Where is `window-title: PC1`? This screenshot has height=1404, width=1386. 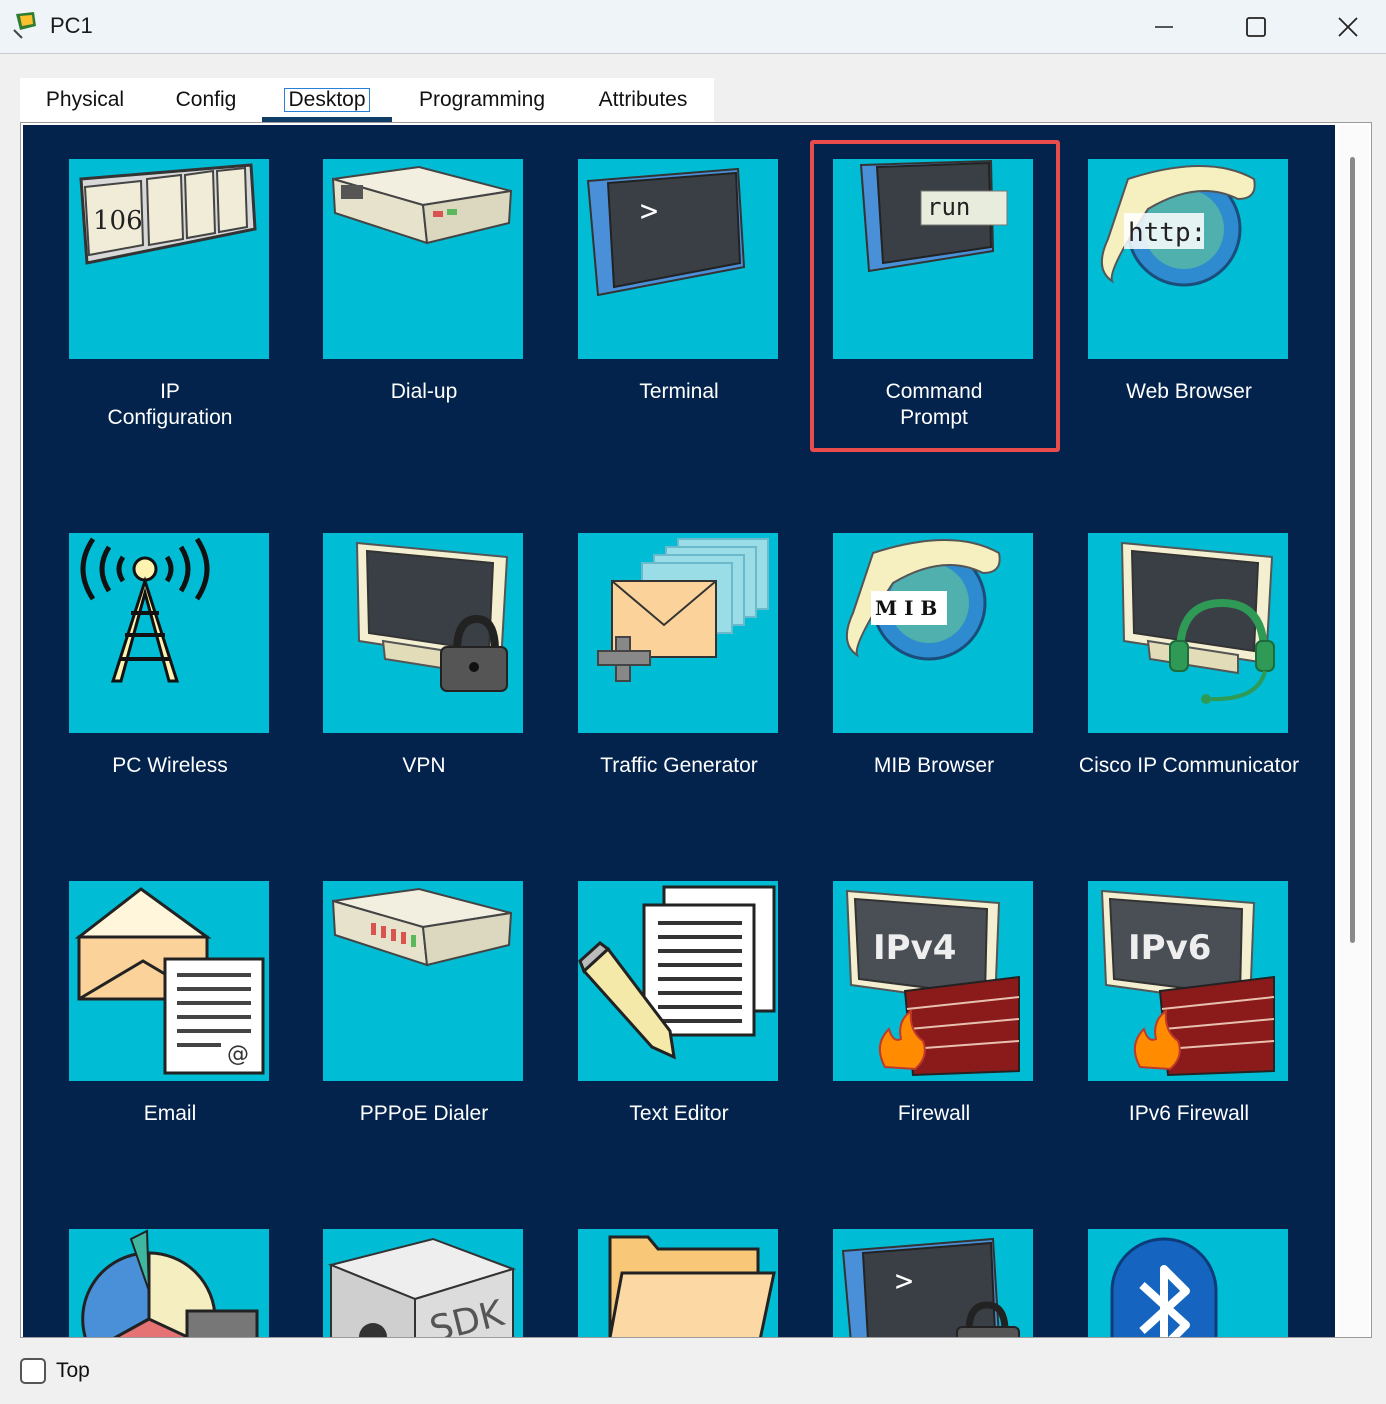 window-title: PC1 is located at coordinates (71, 25).